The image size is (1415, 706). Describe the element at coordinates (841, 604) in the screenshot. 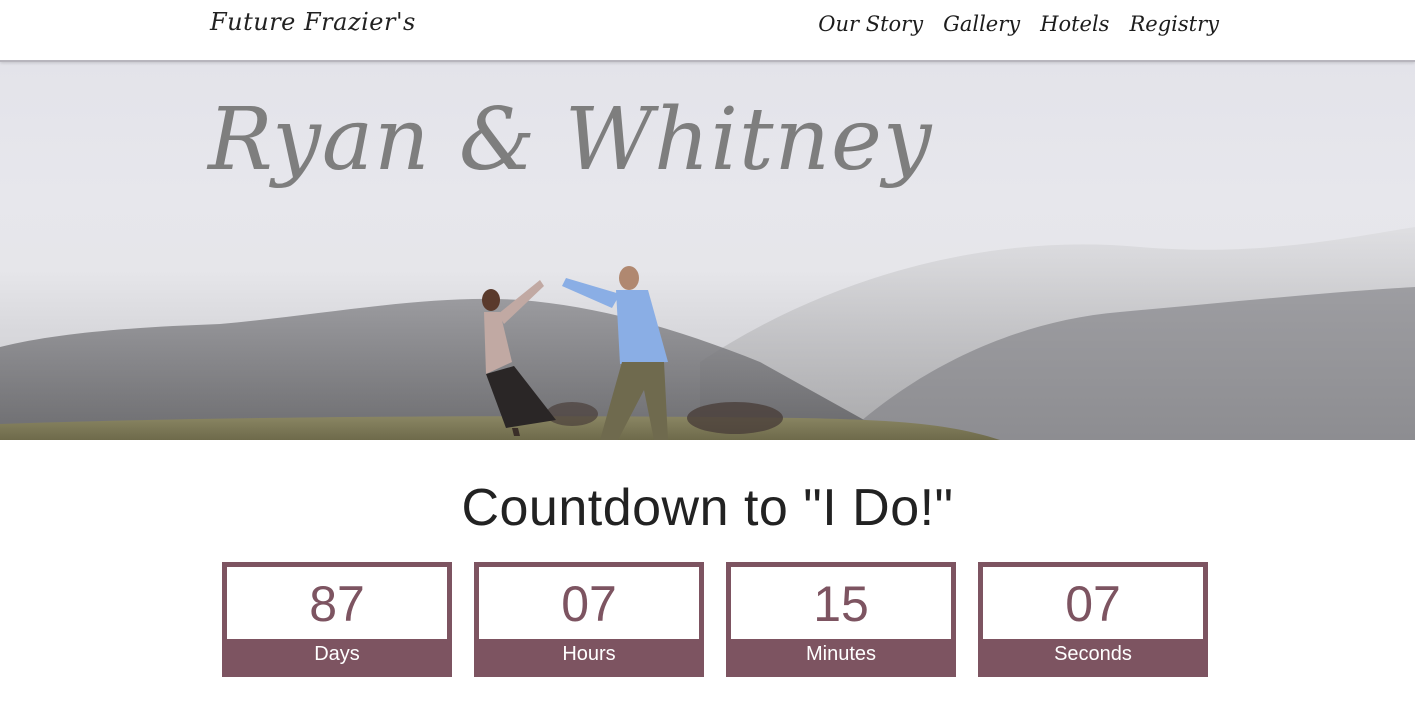

I see `countdown-value: 15` at that location.